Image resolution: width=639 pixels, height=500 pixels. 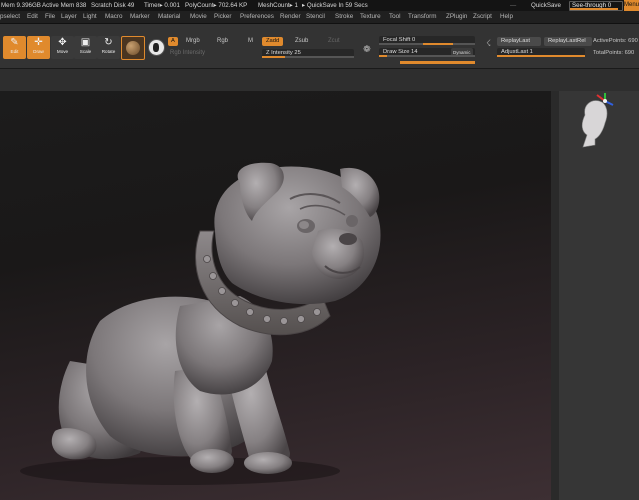 What do you see at coordinates (222, 41) in the screenshot?
I see `rgb-toggle: Rgb` at bounding box center [222, 41].